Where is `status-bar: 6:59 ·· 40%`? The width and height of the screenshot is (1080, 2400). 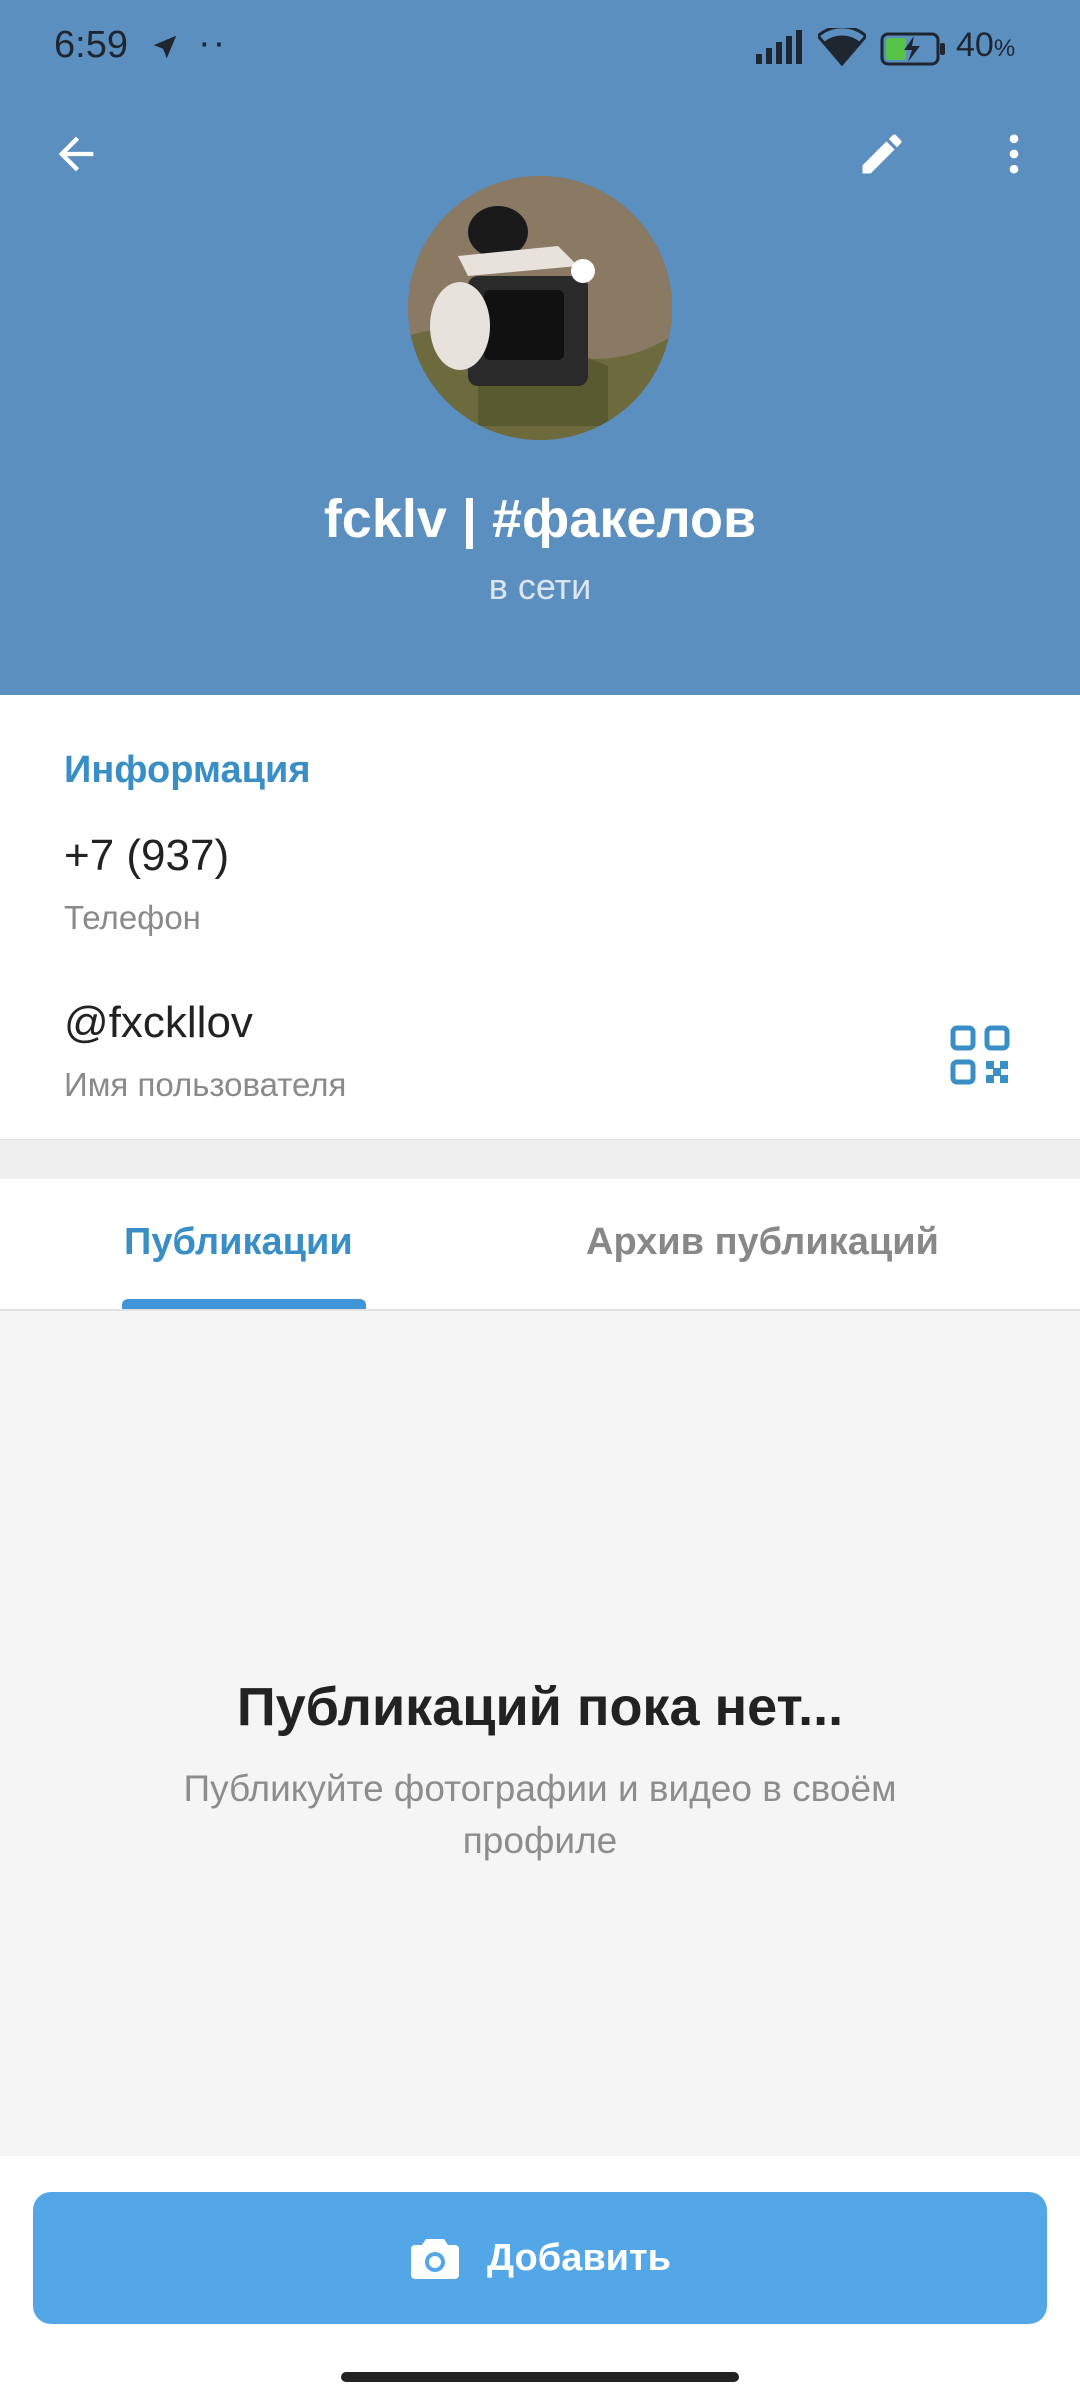
status-bar: 6:59 ·· 40% is located at coordinates (540, 50).